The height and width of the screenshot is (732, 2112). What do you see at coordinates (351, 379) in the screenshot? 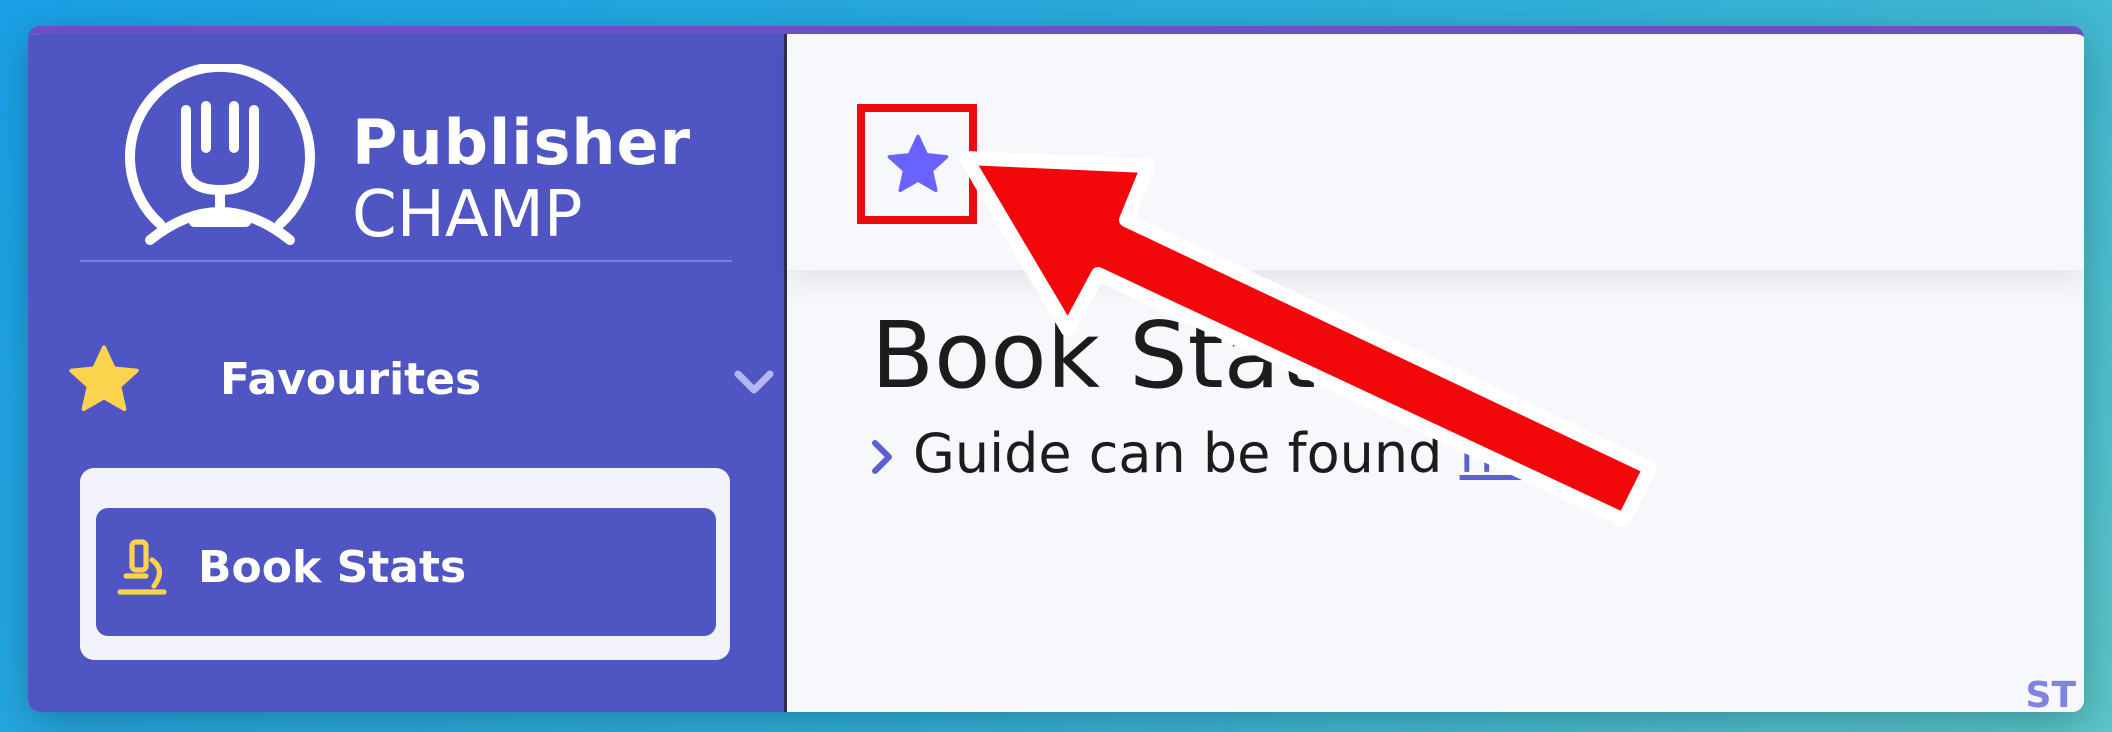
I see `favourites-label: Favourites` at bounding box center [351, 379].